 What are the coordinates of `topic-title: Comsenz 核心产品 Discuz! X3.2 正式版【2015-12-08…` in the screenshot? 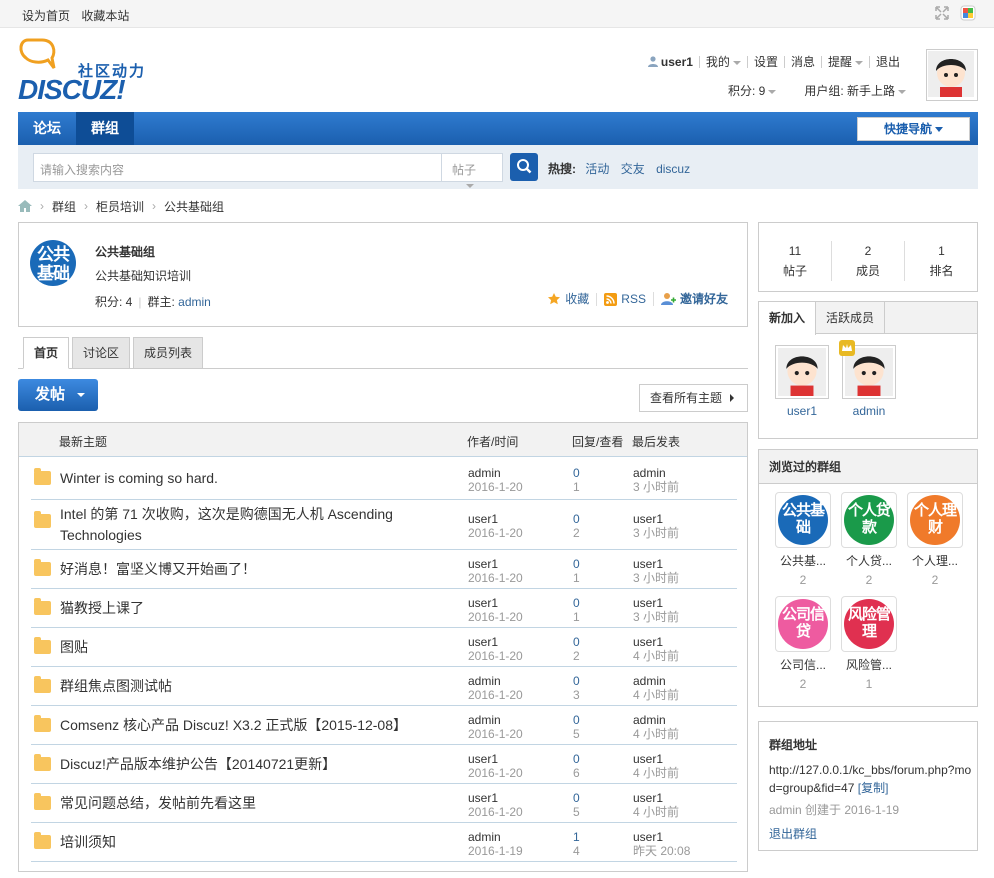 It's located at (240, 725).